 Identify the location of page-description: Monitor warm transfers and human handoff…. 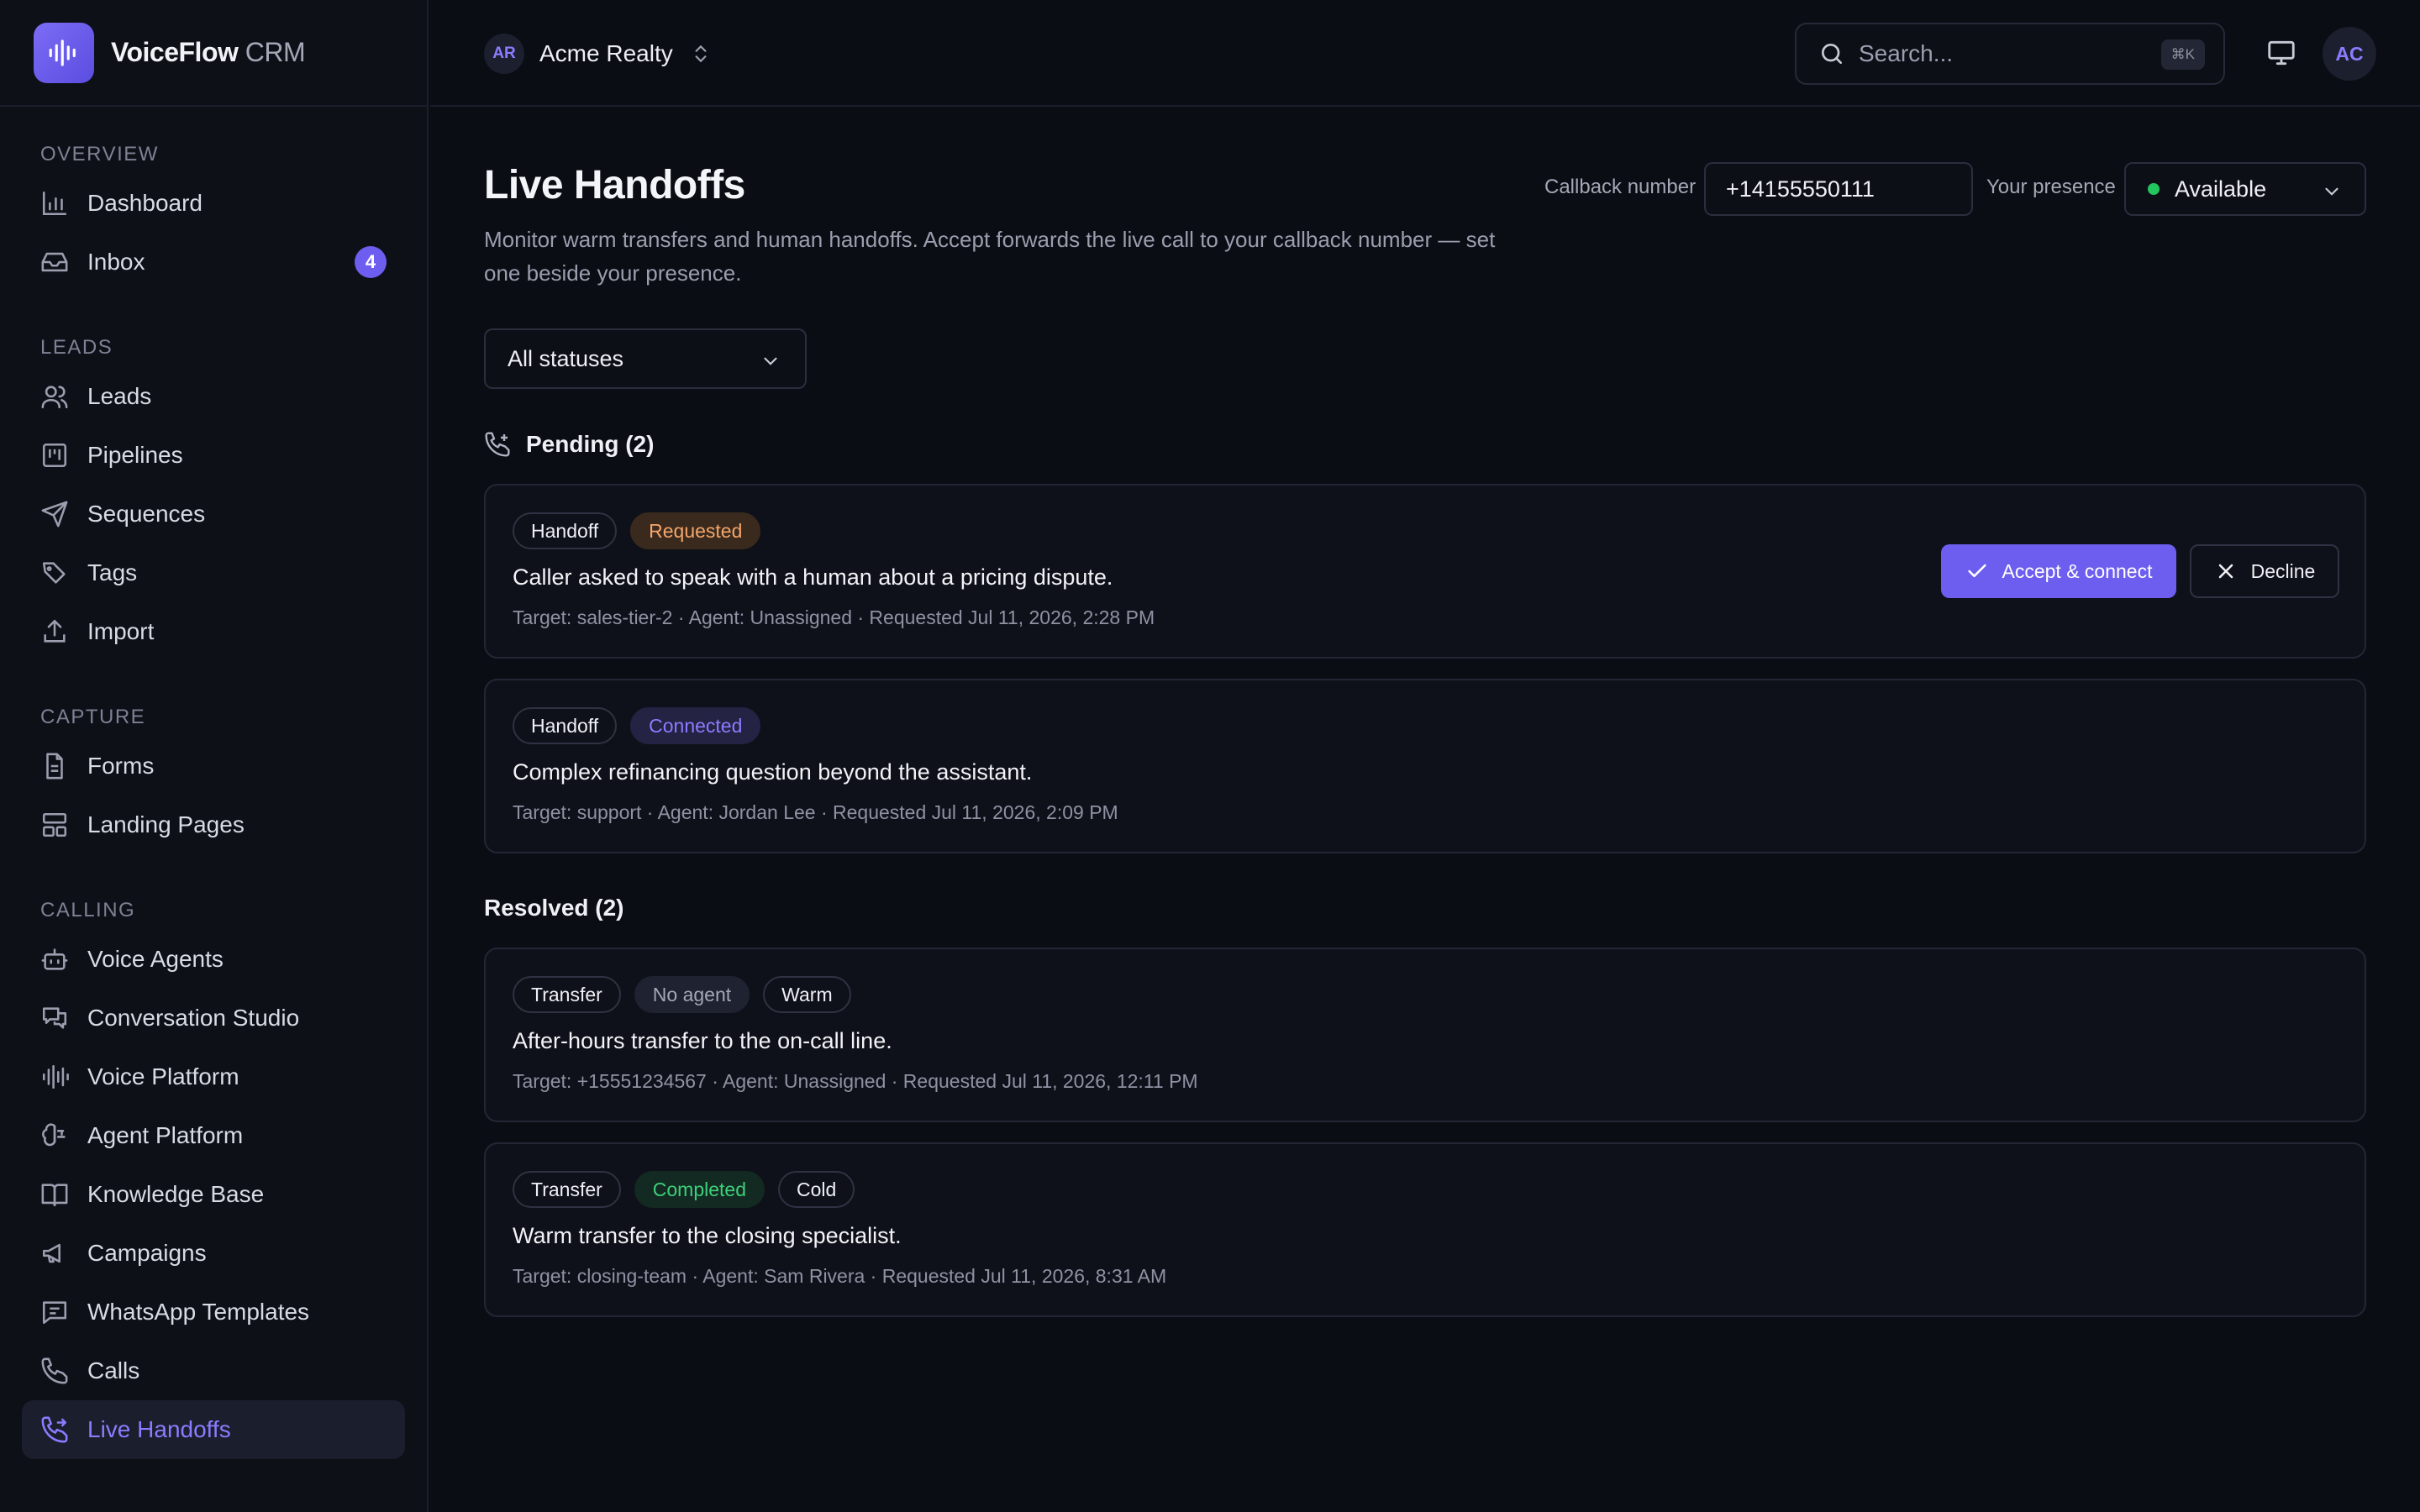
(990, 256).